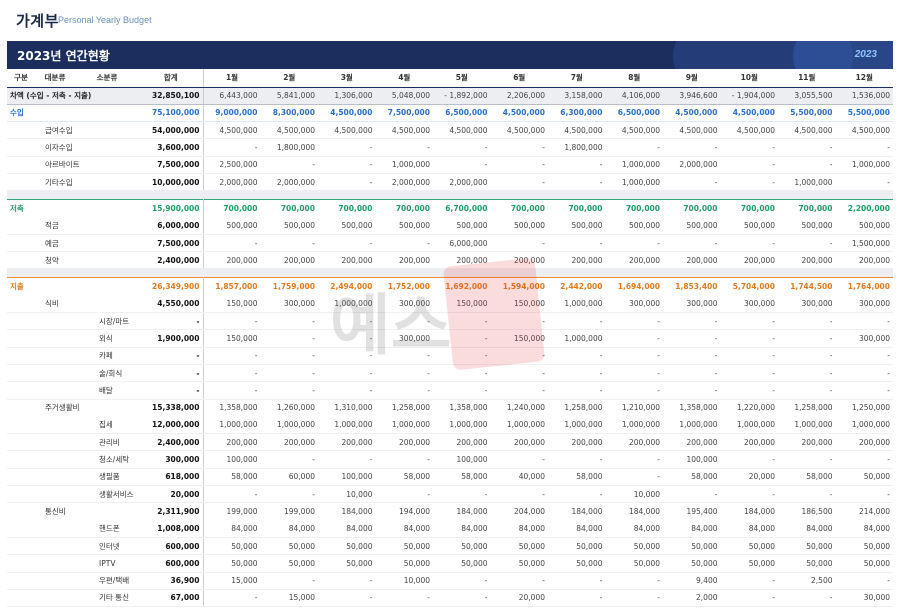 The image size is (899, 610). What do you see at coordinates (462, 182) in the screenshot?
I see `month-cell: 2,000,000` at bounding box center [462, 182].